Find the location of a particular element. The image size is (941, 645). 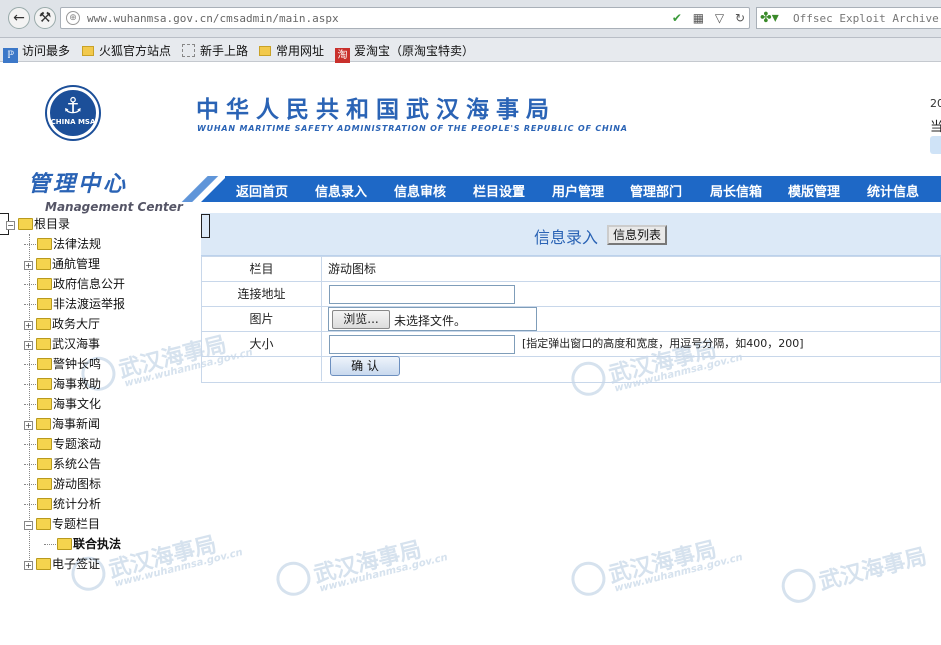

tree-item: + 武汉海事 is located at coordinates (62, 344).